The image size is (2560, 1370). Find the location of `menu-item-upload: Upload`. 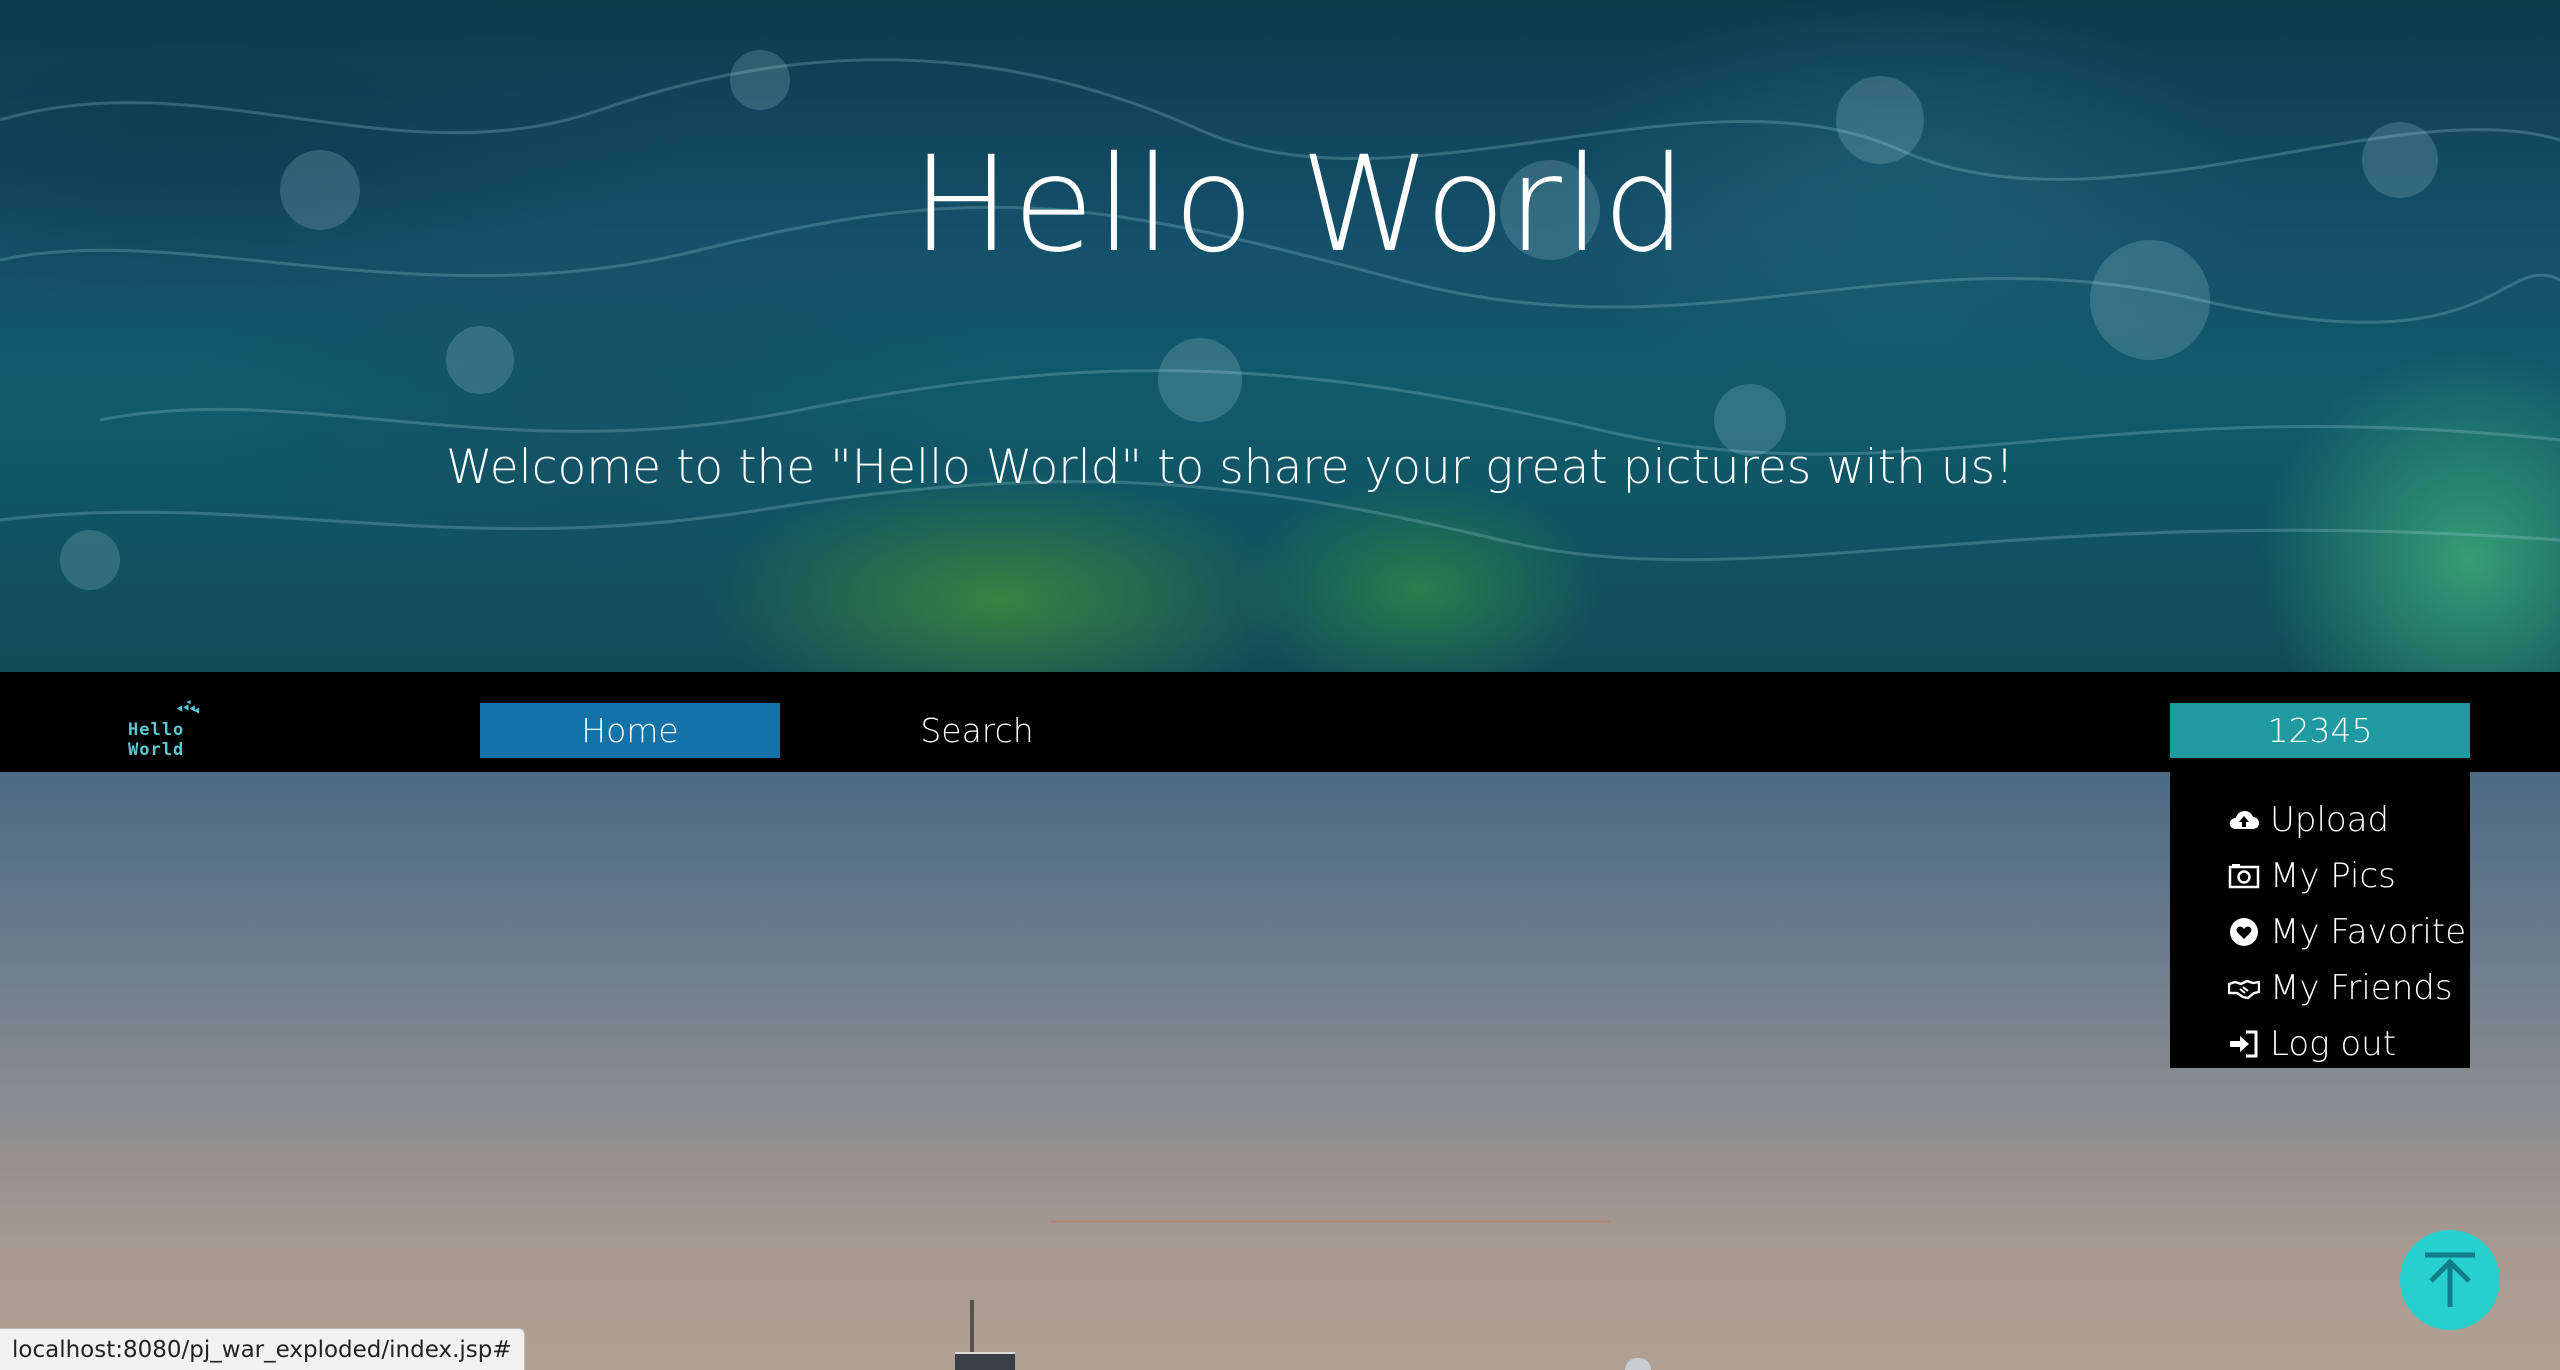

menu-item-upload: Upload is located at coordinates (2320, 820).